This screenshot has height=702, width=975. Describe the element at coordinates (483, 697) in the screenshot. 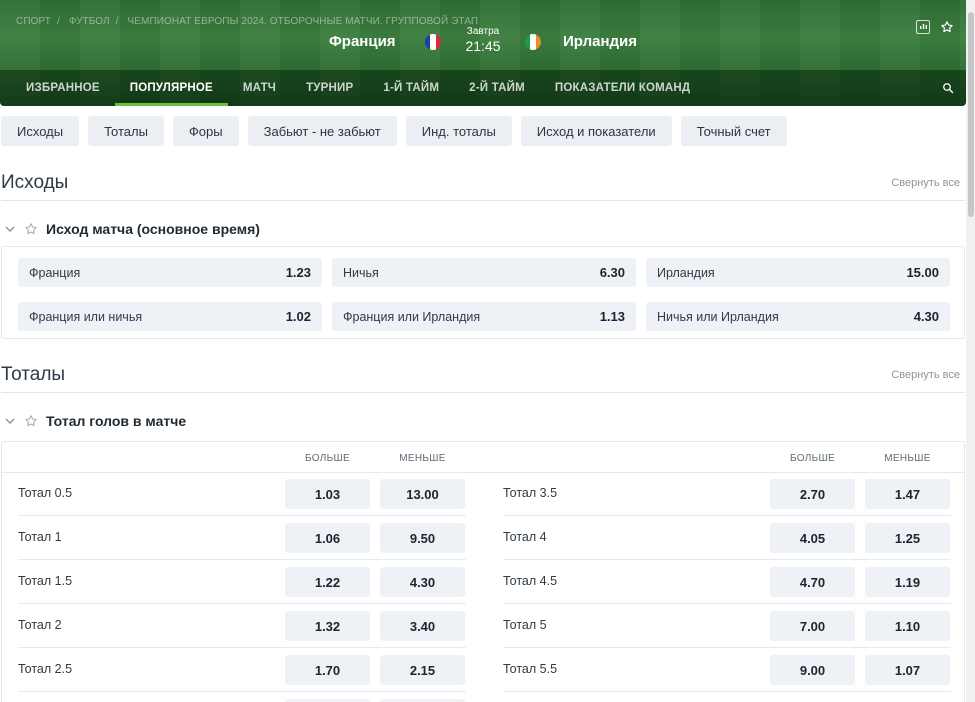

I see `table-row` at that location.